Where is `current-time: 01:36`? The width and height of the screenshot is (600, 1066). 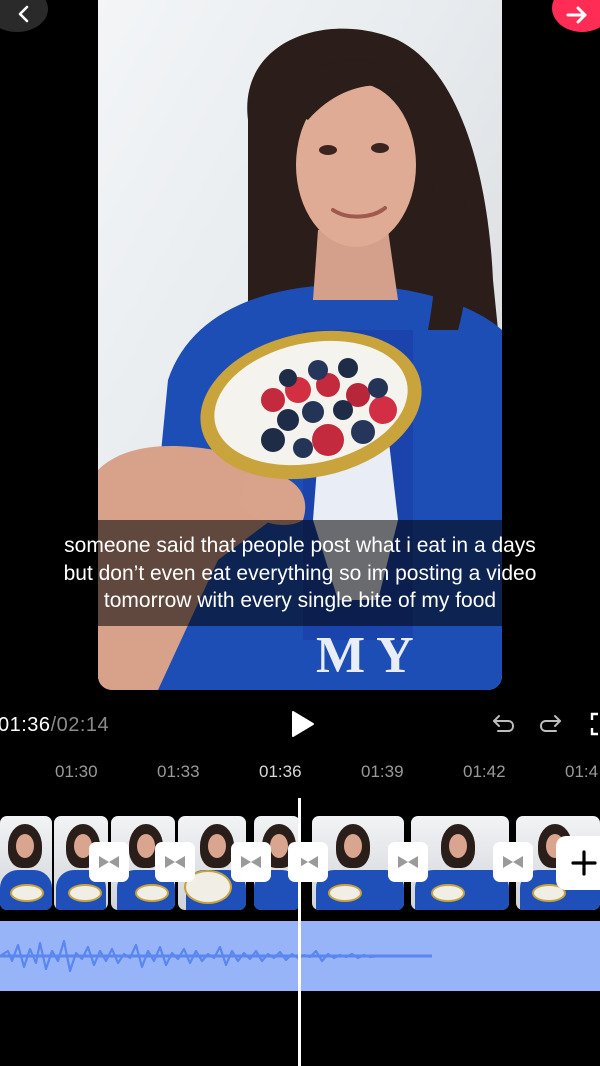
current-time: 01:36 is located at coordinates (25, 725).